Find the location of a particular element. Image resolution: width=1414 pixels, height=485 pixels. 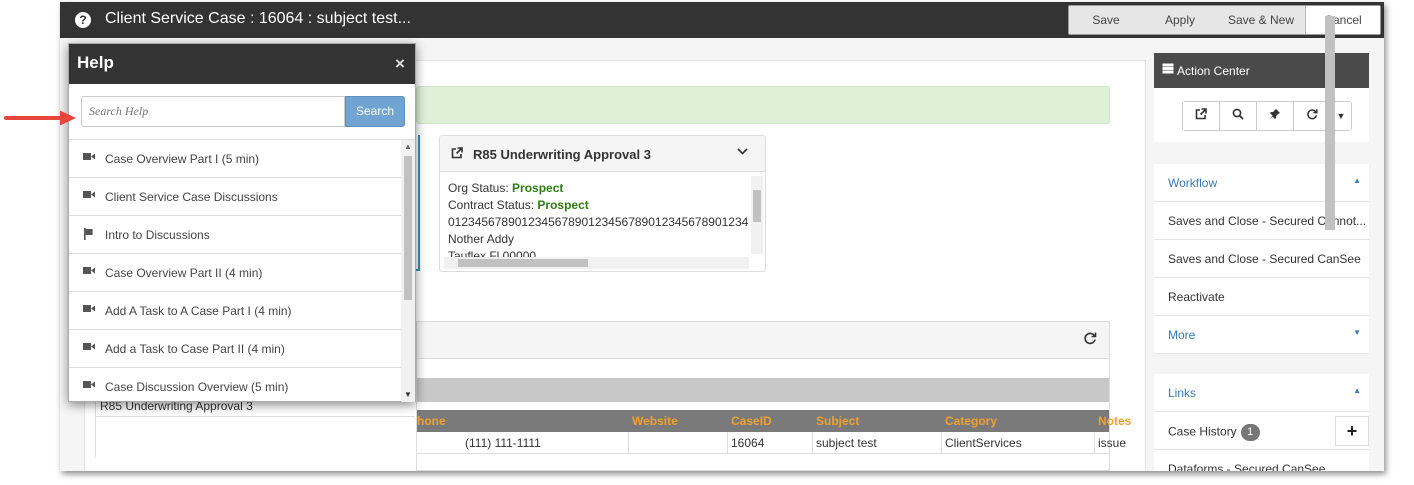

list-item-label: Case Discussion Overview (5 min) is located at coordinates (197, 387).